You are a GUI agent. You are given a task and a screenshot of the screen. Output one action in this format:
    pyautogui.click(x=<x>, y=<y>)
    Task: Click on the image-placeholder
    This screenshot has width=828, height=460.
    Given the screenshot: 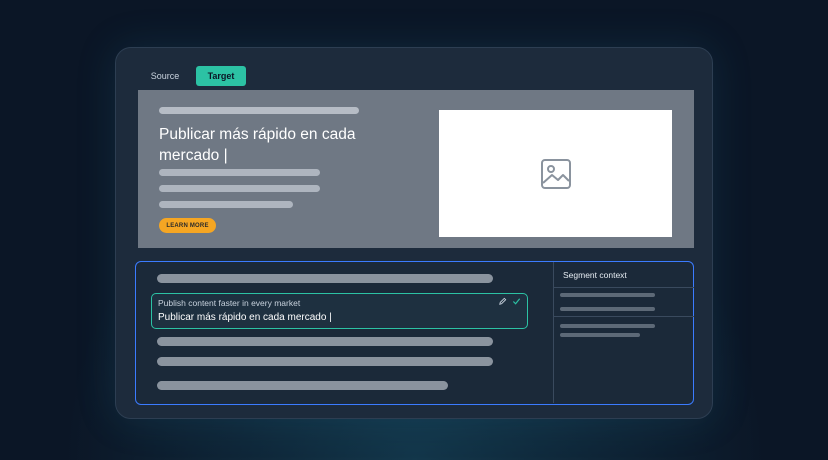 What is the action you would take?
    pyautogui.click(x=555, y=173)
    